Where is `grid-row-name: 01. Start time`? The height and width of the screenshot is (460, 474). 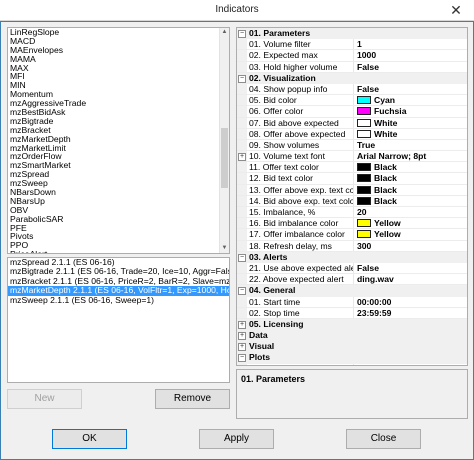
grid-row-name: 01. Start time is located at coordinates (301, 301).